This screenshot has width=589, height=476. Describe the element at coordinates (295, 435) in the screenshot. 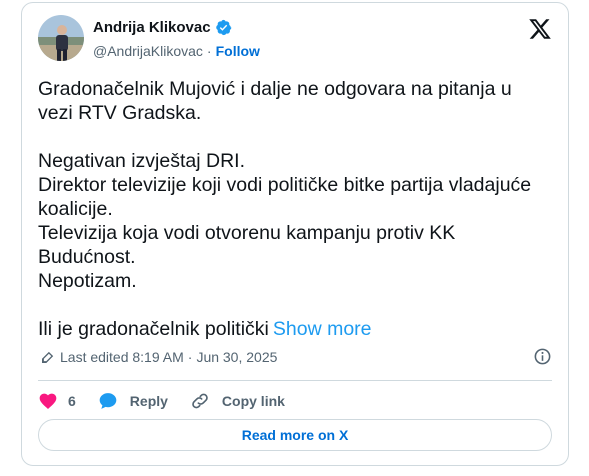

I see `read-more-button: Read more on X` at that location.